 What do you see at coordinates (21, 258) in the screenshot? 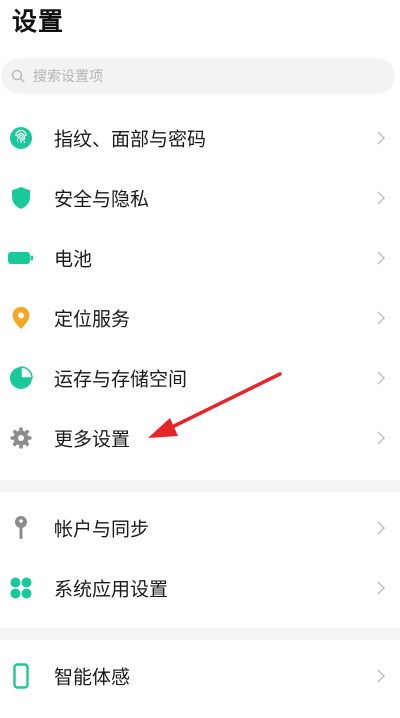
I see `battery-icon` at bounding box center [21, 258].